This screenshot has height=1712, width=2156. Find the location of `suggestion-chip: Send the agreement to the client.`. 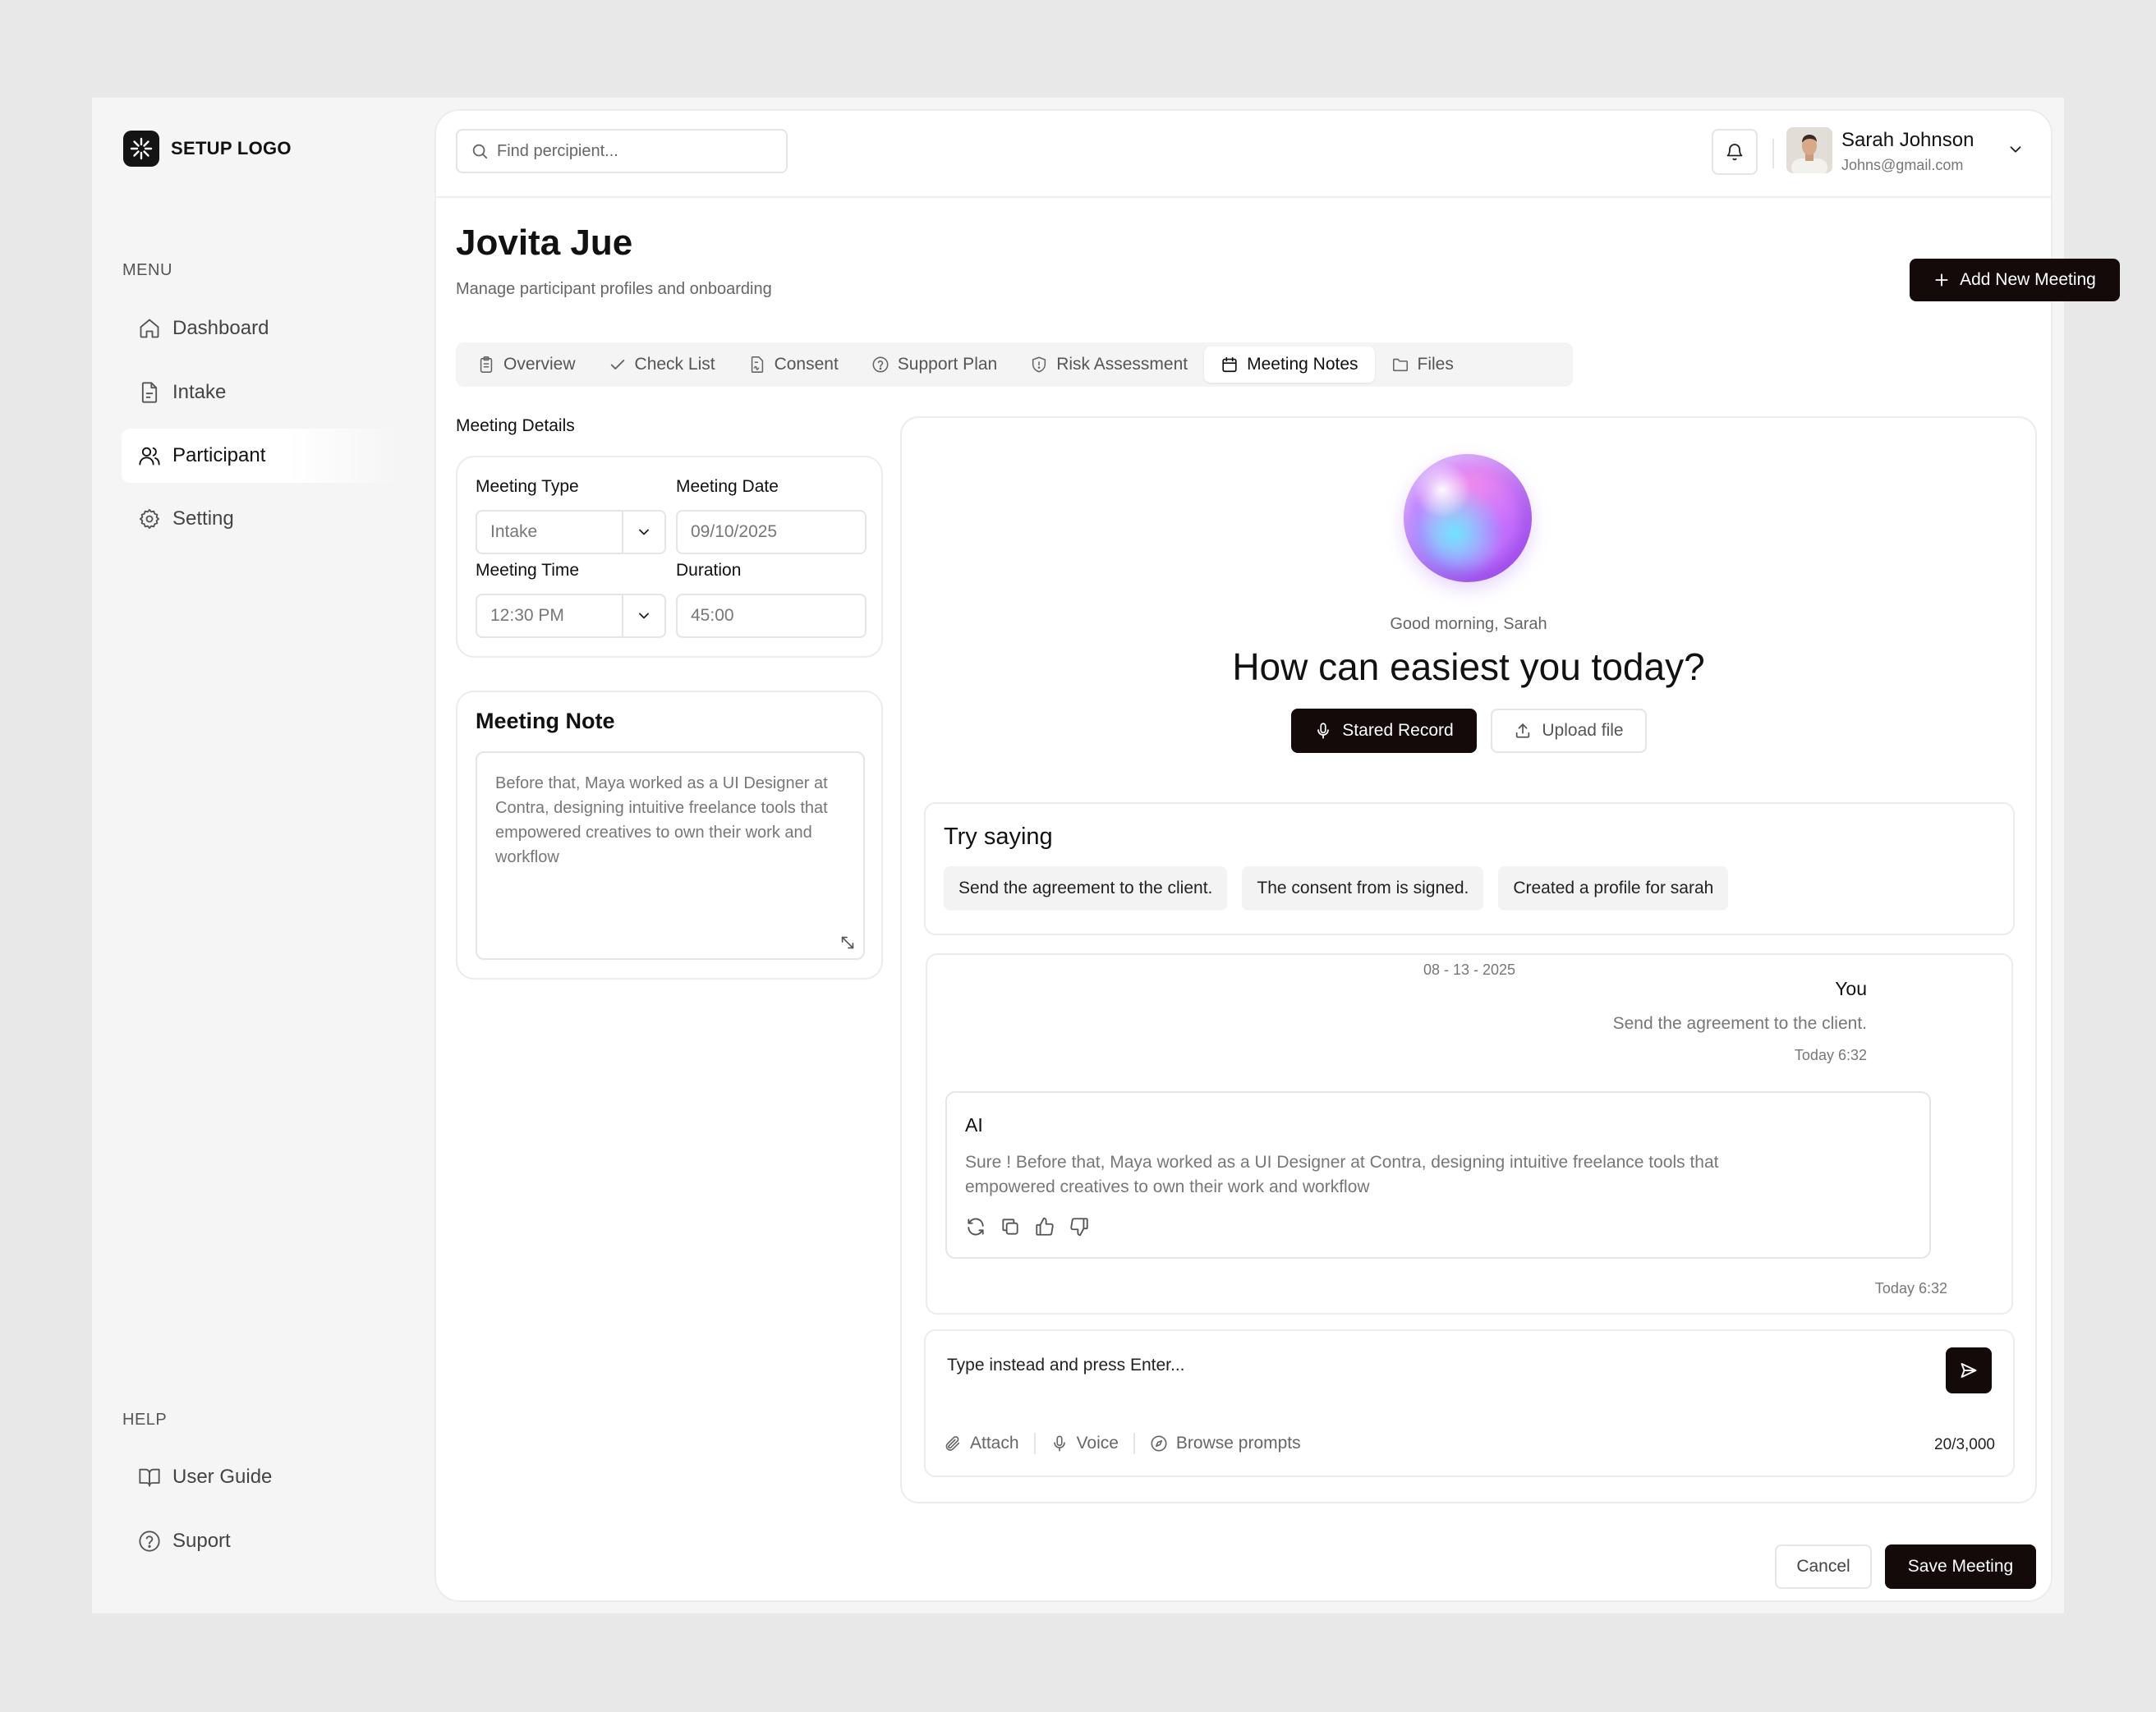

suggestion-chip: Send the agreement to the client. is located at coordinates (1086, 889).